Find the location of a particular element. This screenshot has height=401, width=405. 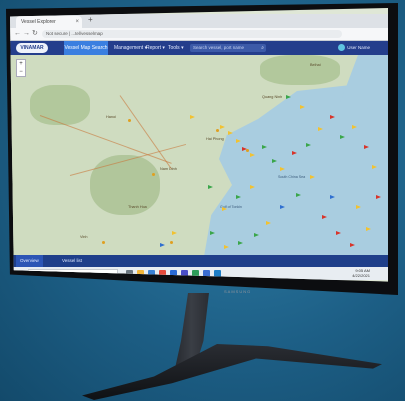

browser-tabbar: Vessel Explorer × + is located at coordinates (199, 21).